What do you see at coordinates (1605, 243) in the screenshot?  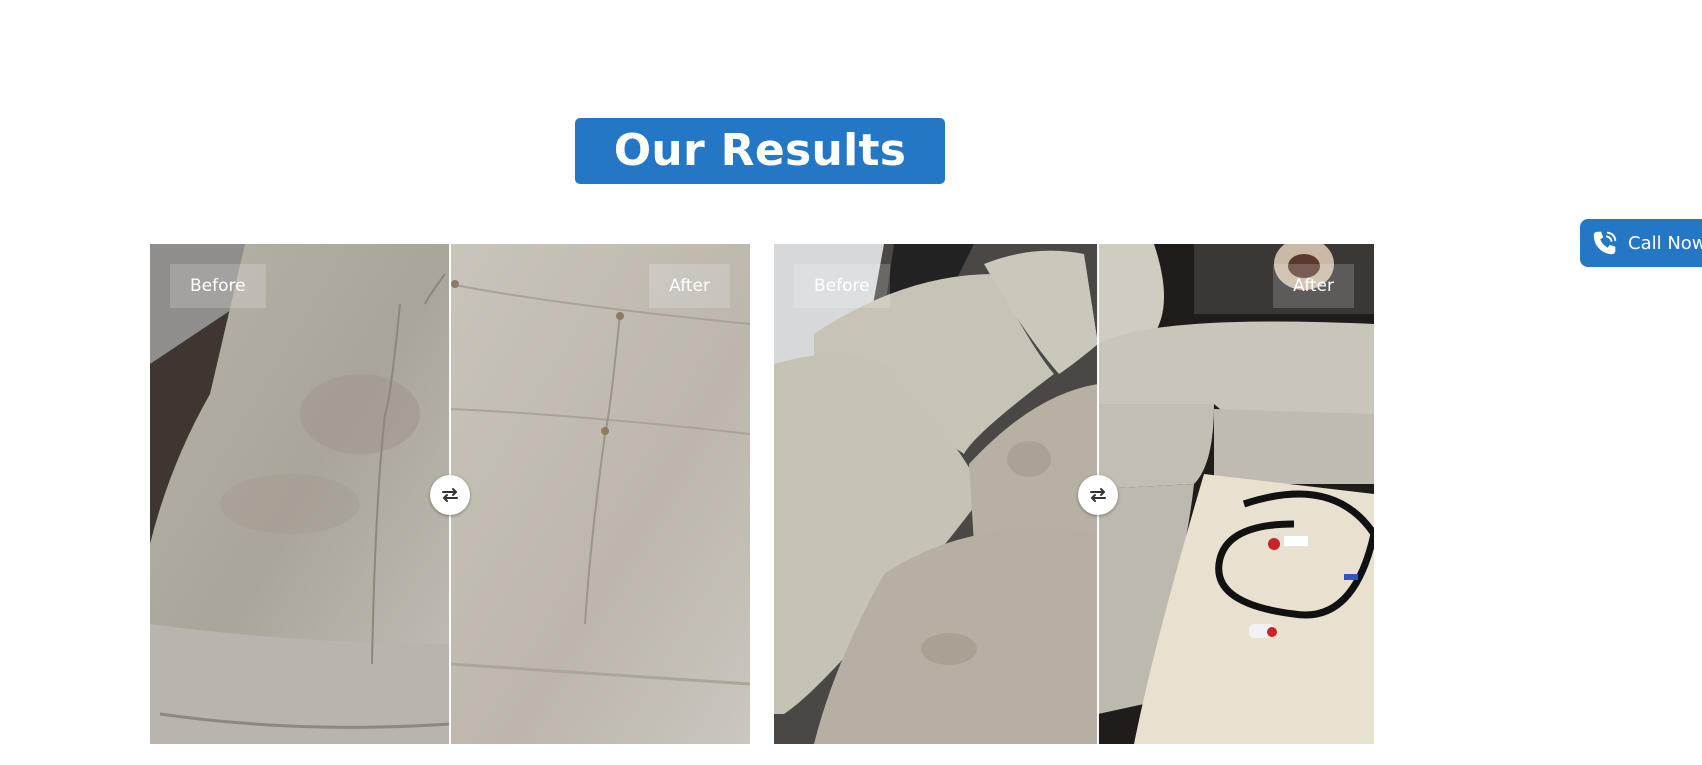 I see `phone-icon` at bounding box center [1605, 243].